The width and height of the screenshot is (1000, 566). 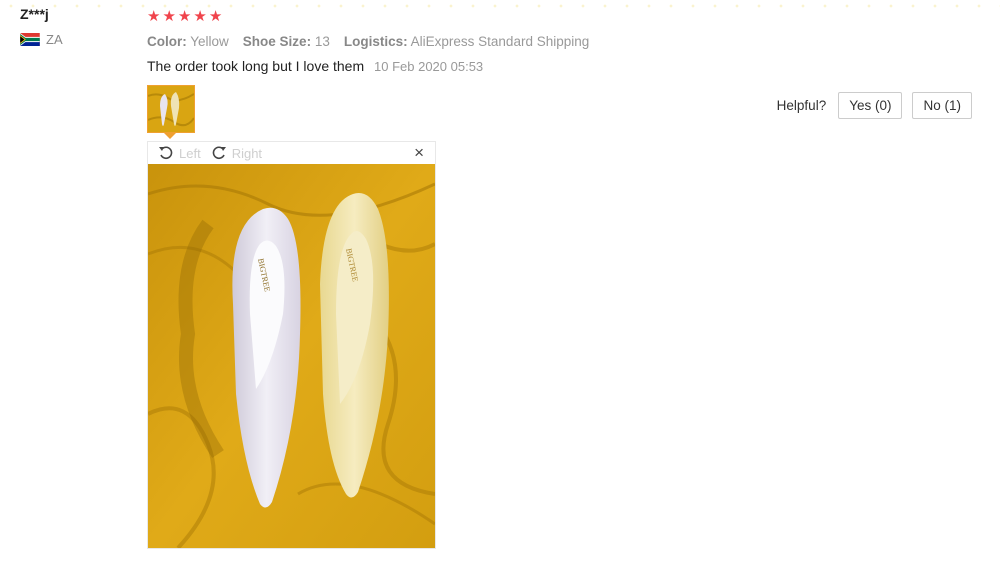 I want to click on vote-no-button: No (1), so click(x=942, y=105).